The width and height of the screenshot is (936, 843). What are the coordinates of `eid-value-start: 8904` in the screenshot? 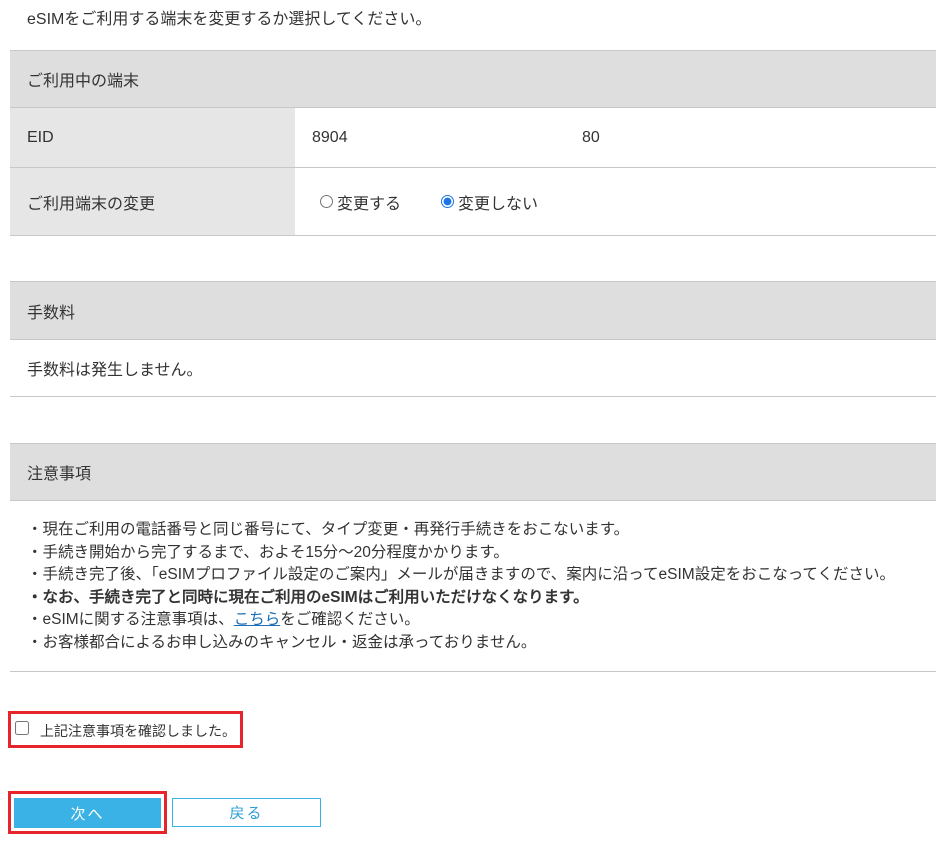 It's located at (330, 137).